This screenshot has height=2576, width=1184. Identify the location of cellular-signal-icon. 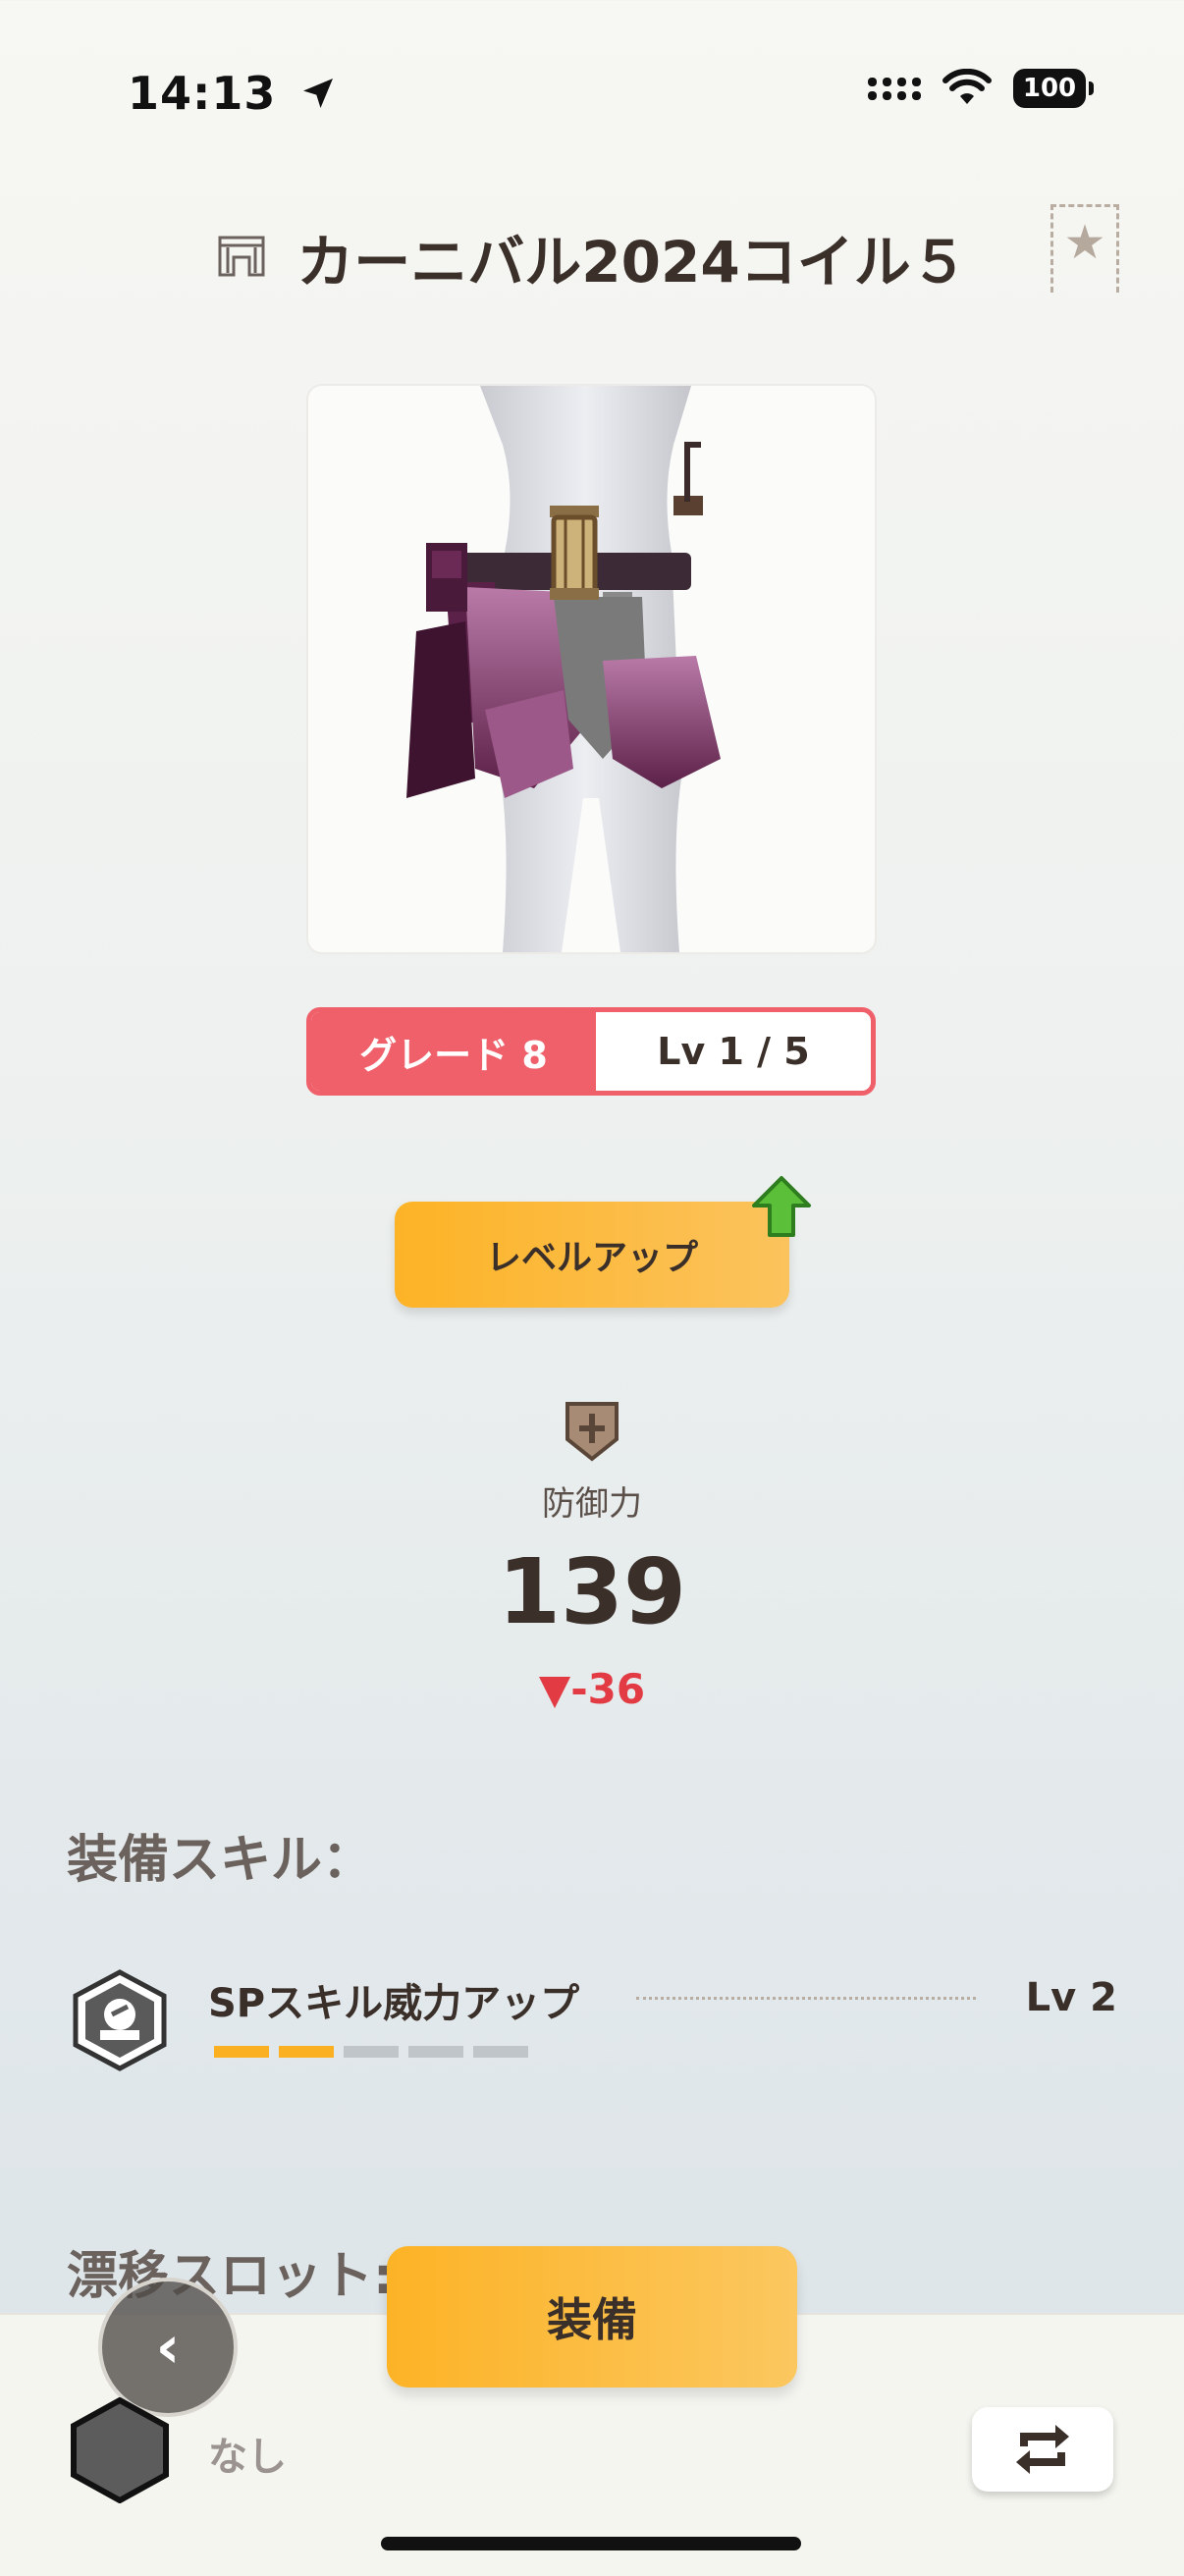
(894, 88).